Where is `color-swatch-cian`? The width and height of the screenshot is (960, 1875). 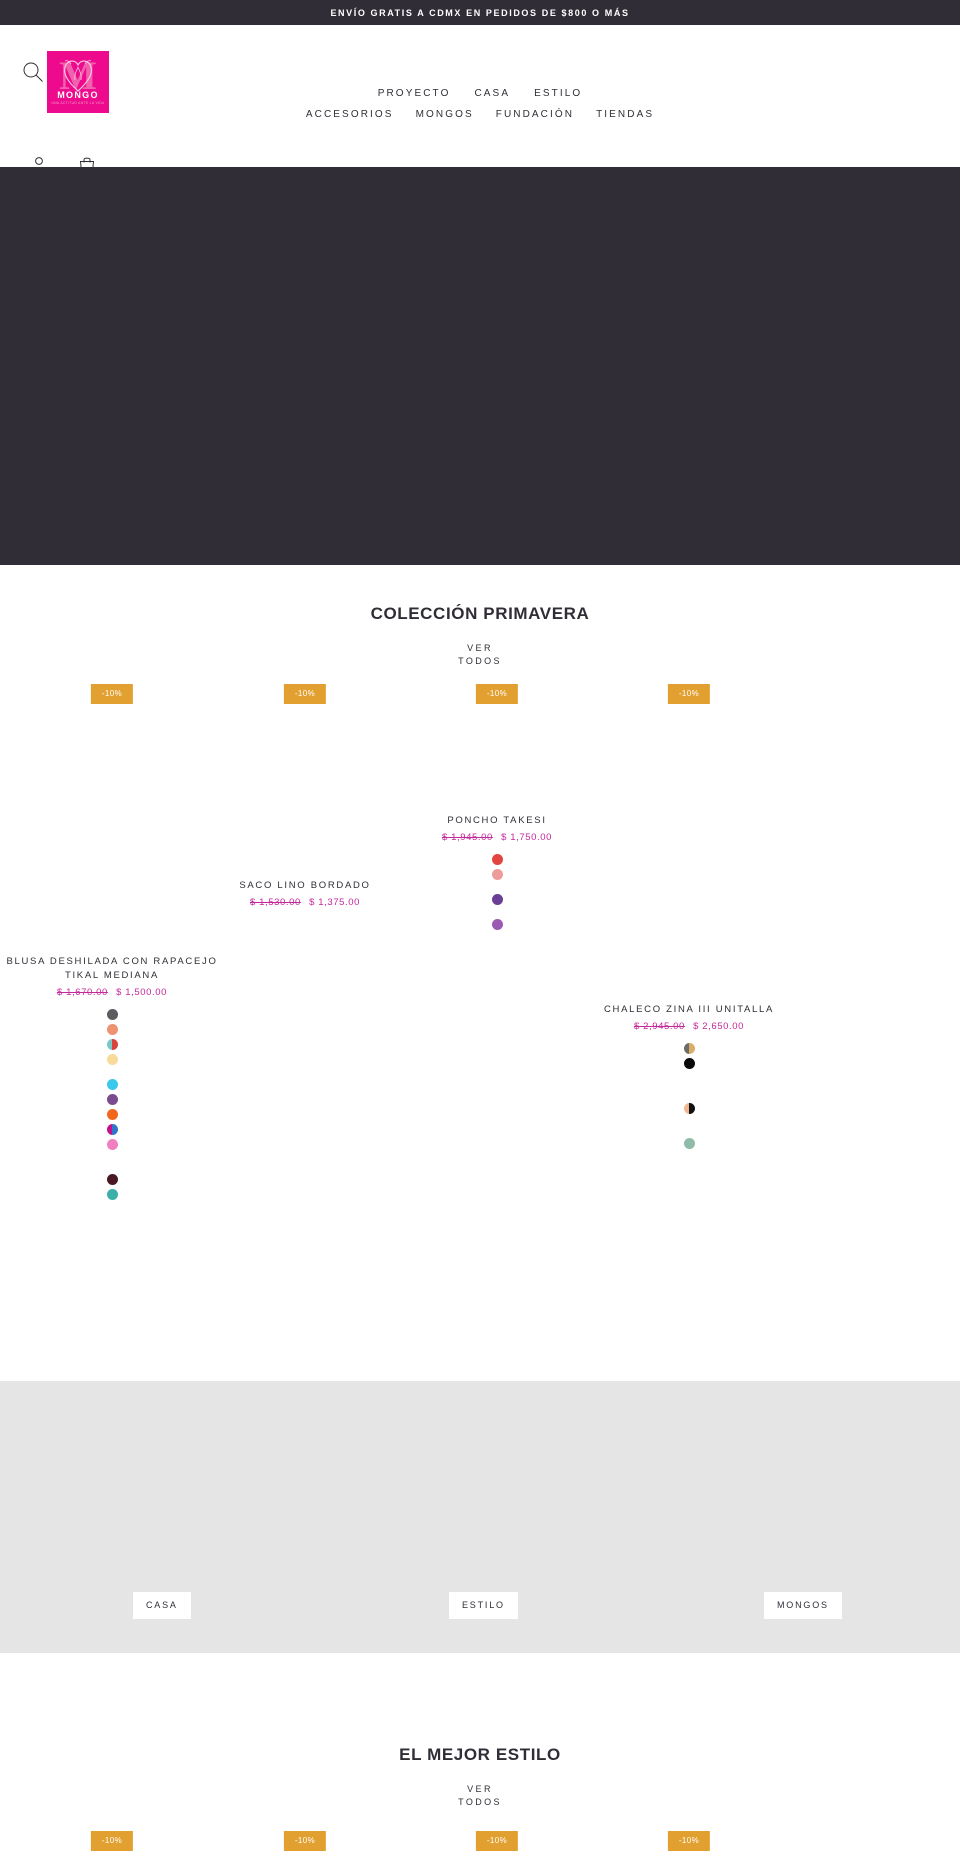 color-swatch-cian is located at coordinates (112, 1084).